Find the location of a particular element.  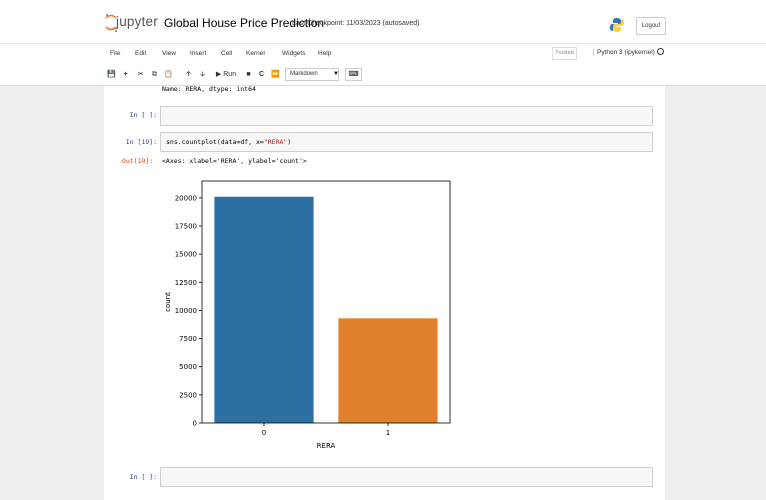

x-tick-label: 1 is located at coordinates (388, 433).